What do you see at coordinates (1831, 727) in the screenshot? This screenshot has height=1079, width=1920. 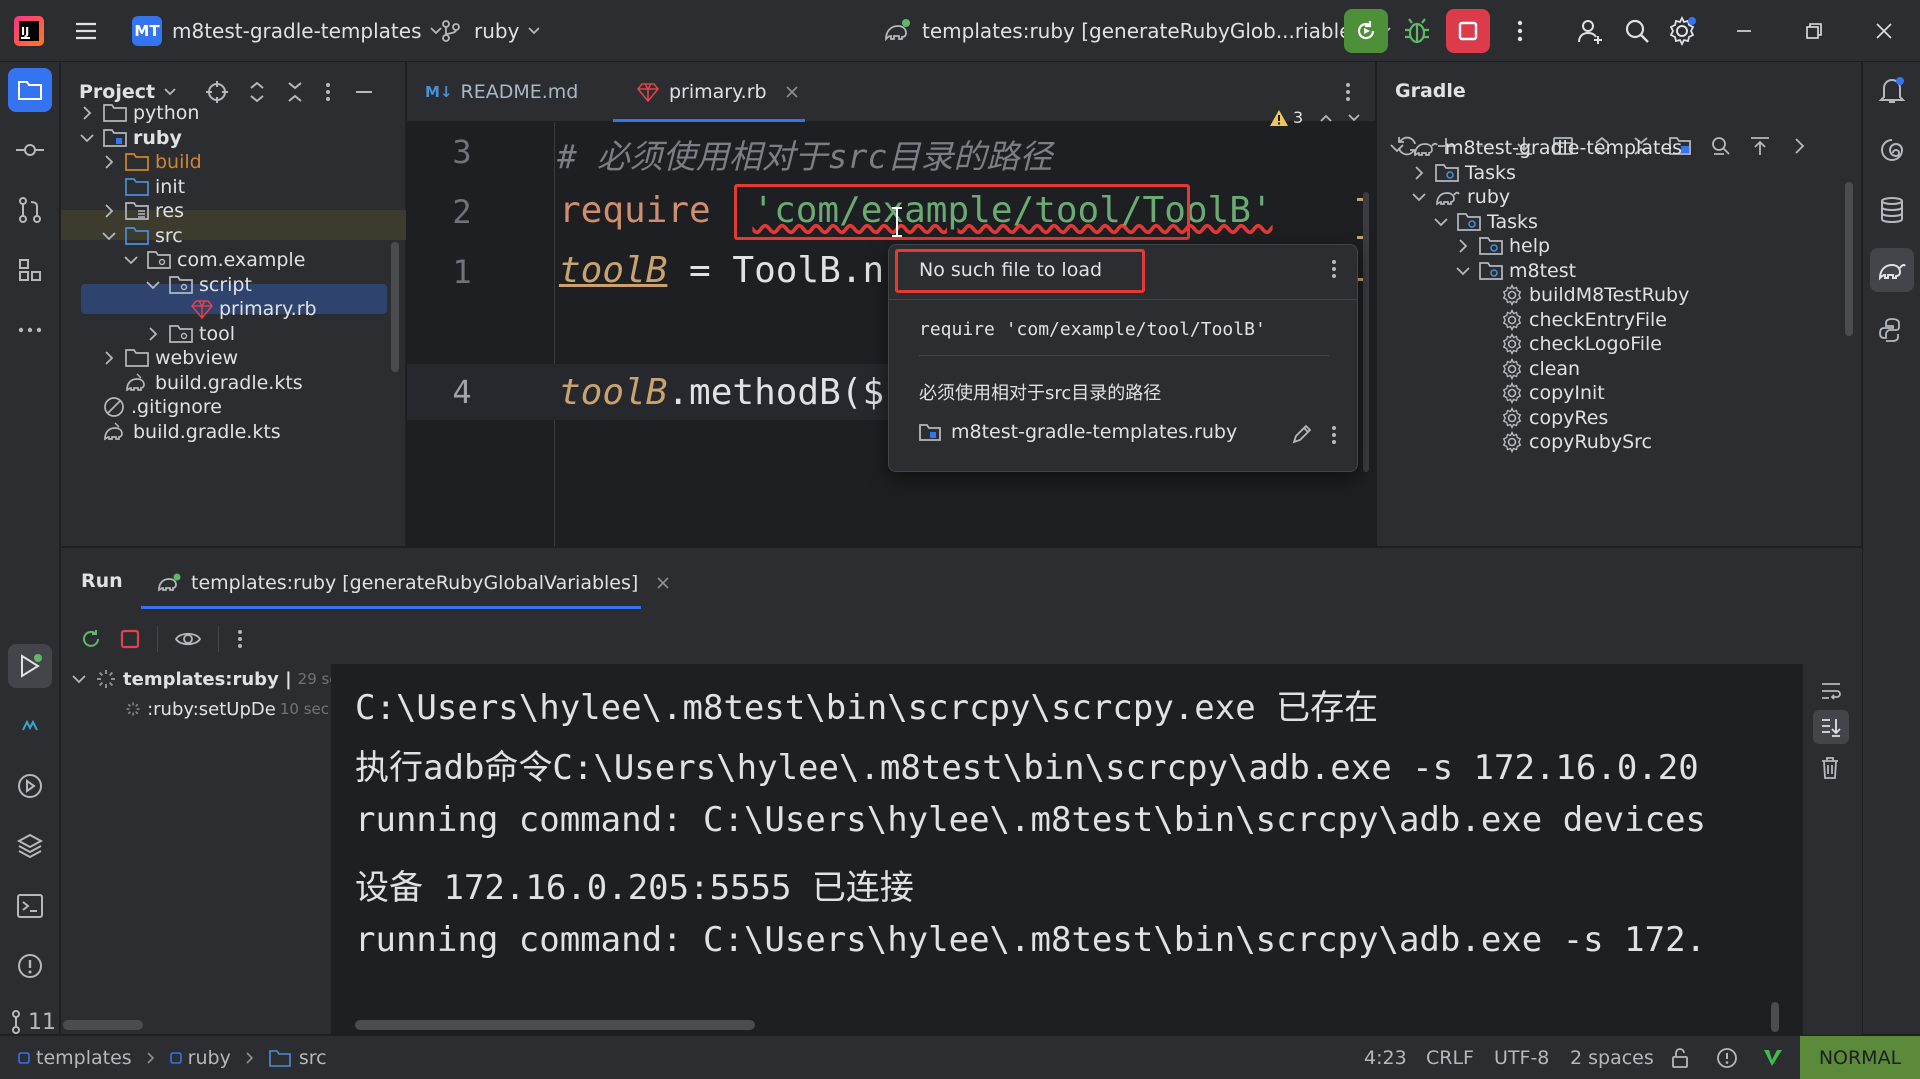 I see `scroll-to-end-button` at bounding box center [1831, 727].